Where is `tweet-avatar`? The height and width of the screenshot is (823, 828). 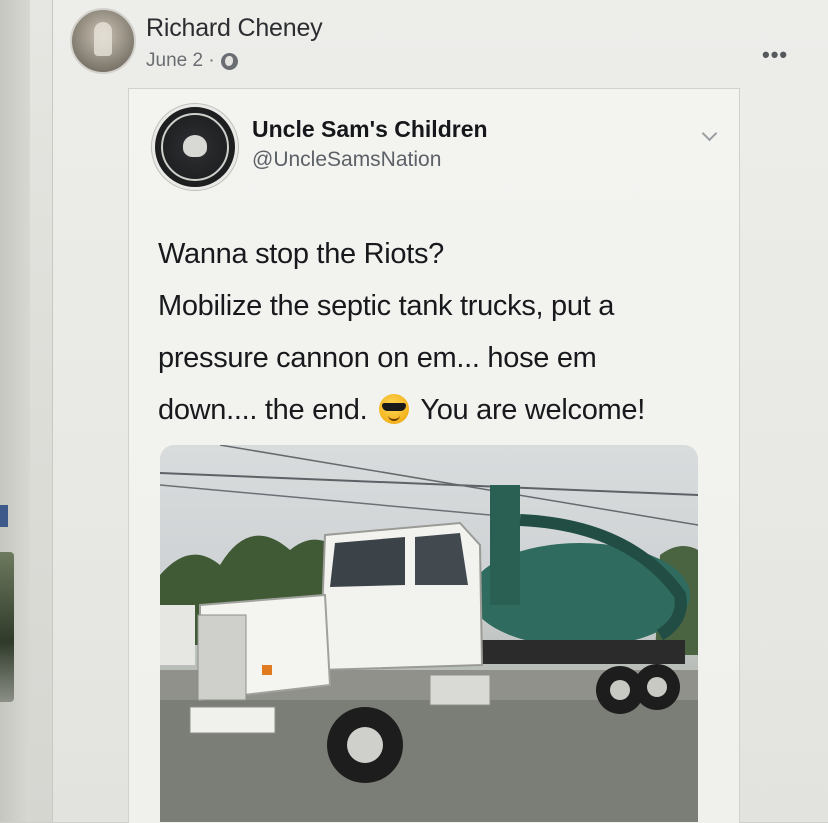 tweet-avatar is located at coordinates (195, 147).